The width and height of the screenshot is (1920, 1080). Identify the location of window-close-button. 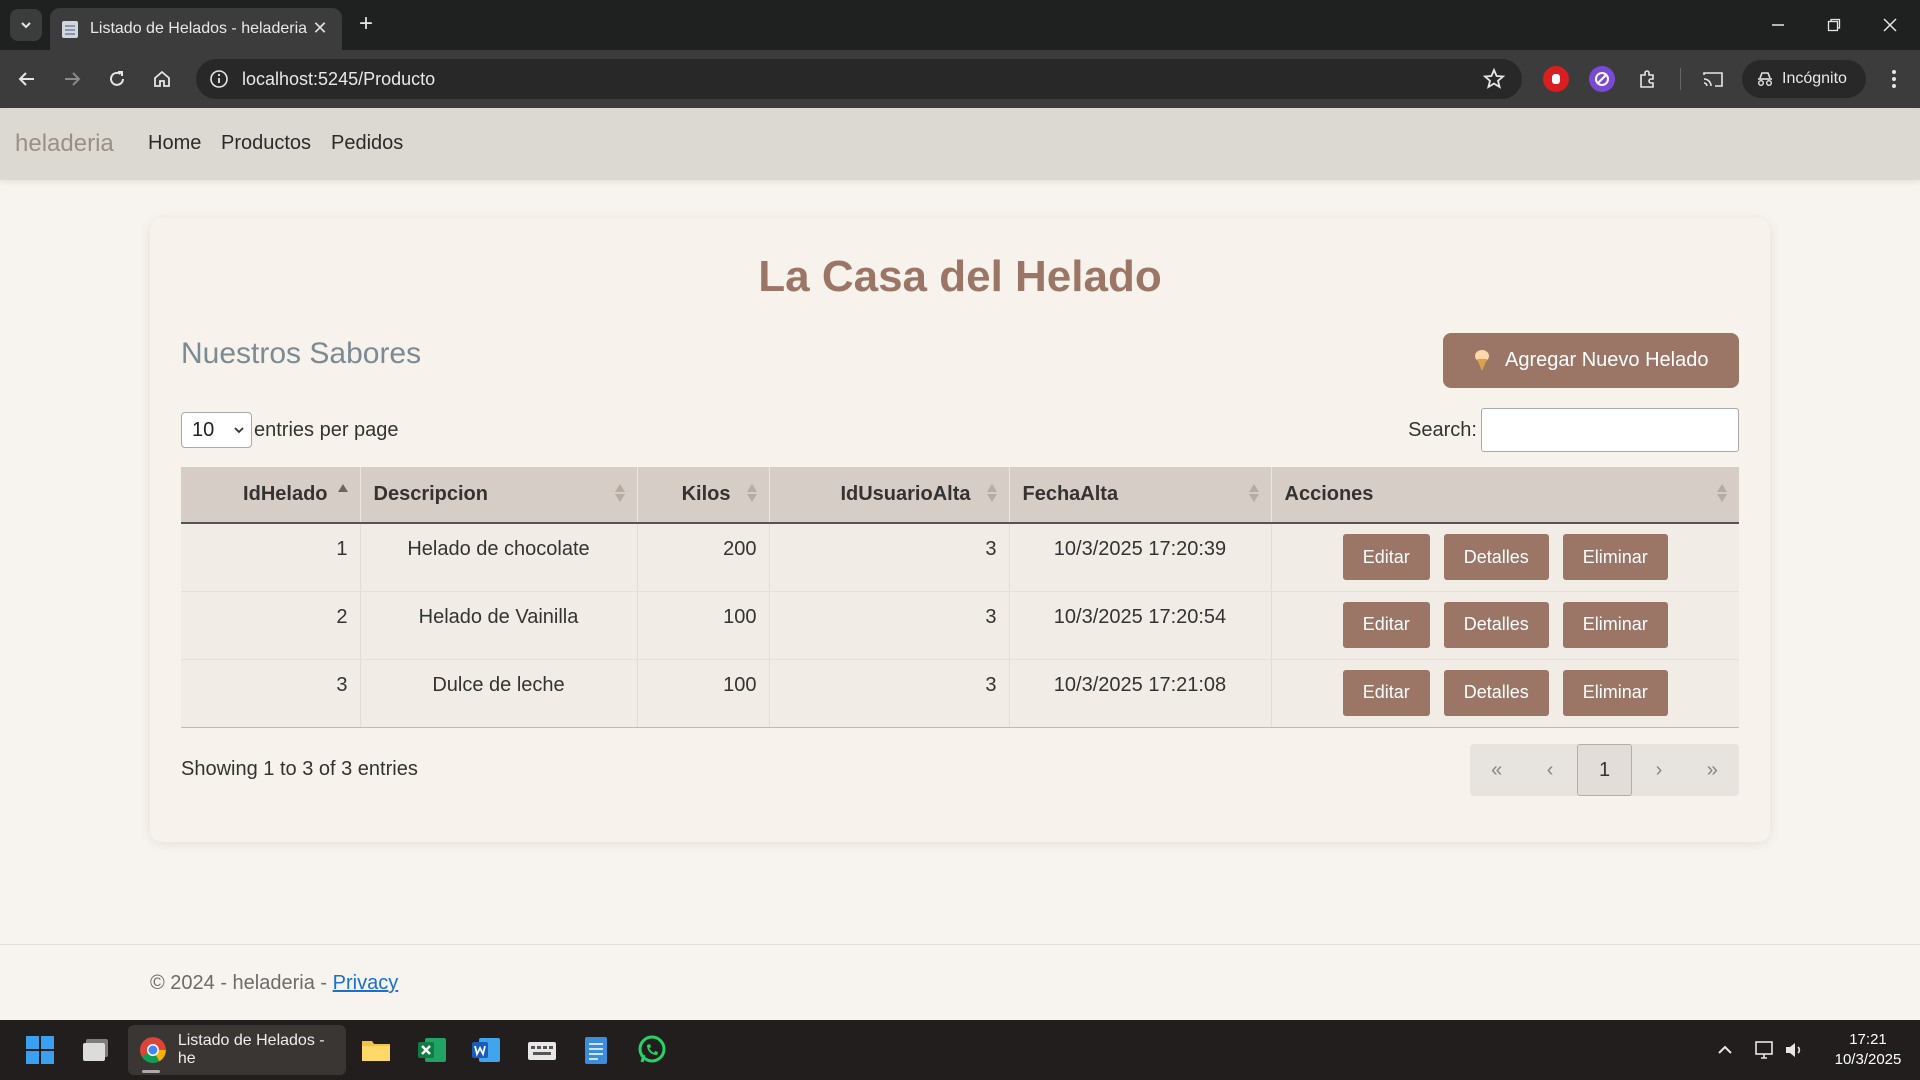
(1890, 25).